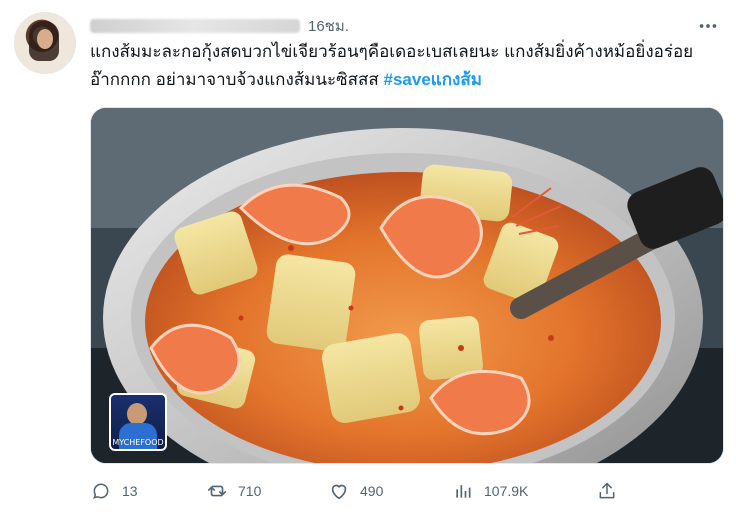 The image size is (736, 514). I want to click on heart-icon, so click(339, 491).